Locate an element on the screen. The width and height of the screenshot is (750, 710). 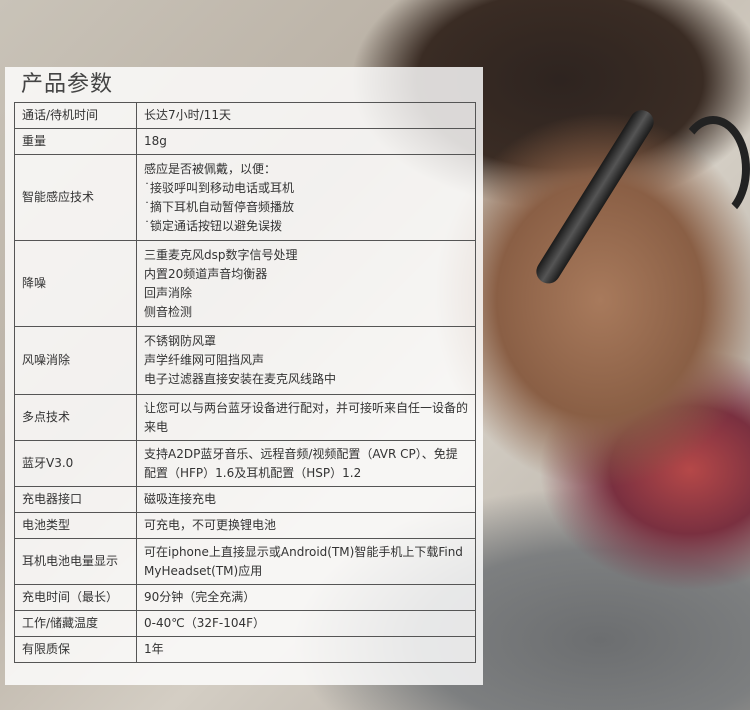
spec-row: 充电时间（最长） 90分钟（完全充满） is located at coordinates (245, 597).